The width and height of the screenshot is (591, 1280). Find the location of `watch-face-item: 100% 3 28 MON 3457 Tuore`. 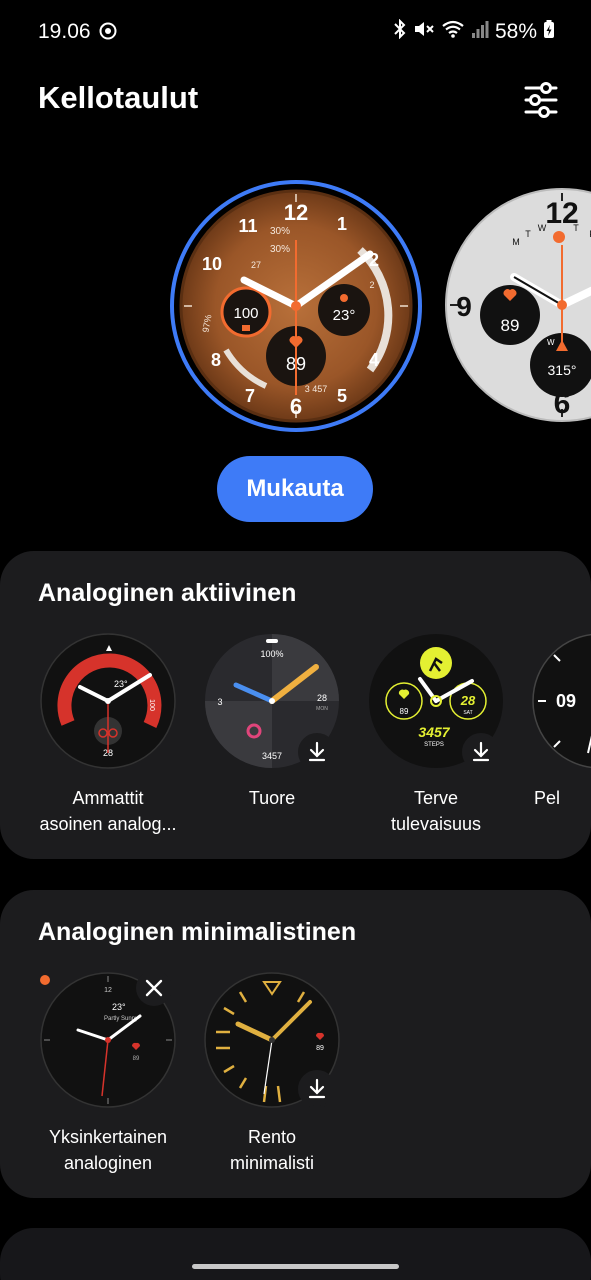

watch-face-item: 100% 3 28 MON 3457 Tuore is located at coordinates (272, 743).